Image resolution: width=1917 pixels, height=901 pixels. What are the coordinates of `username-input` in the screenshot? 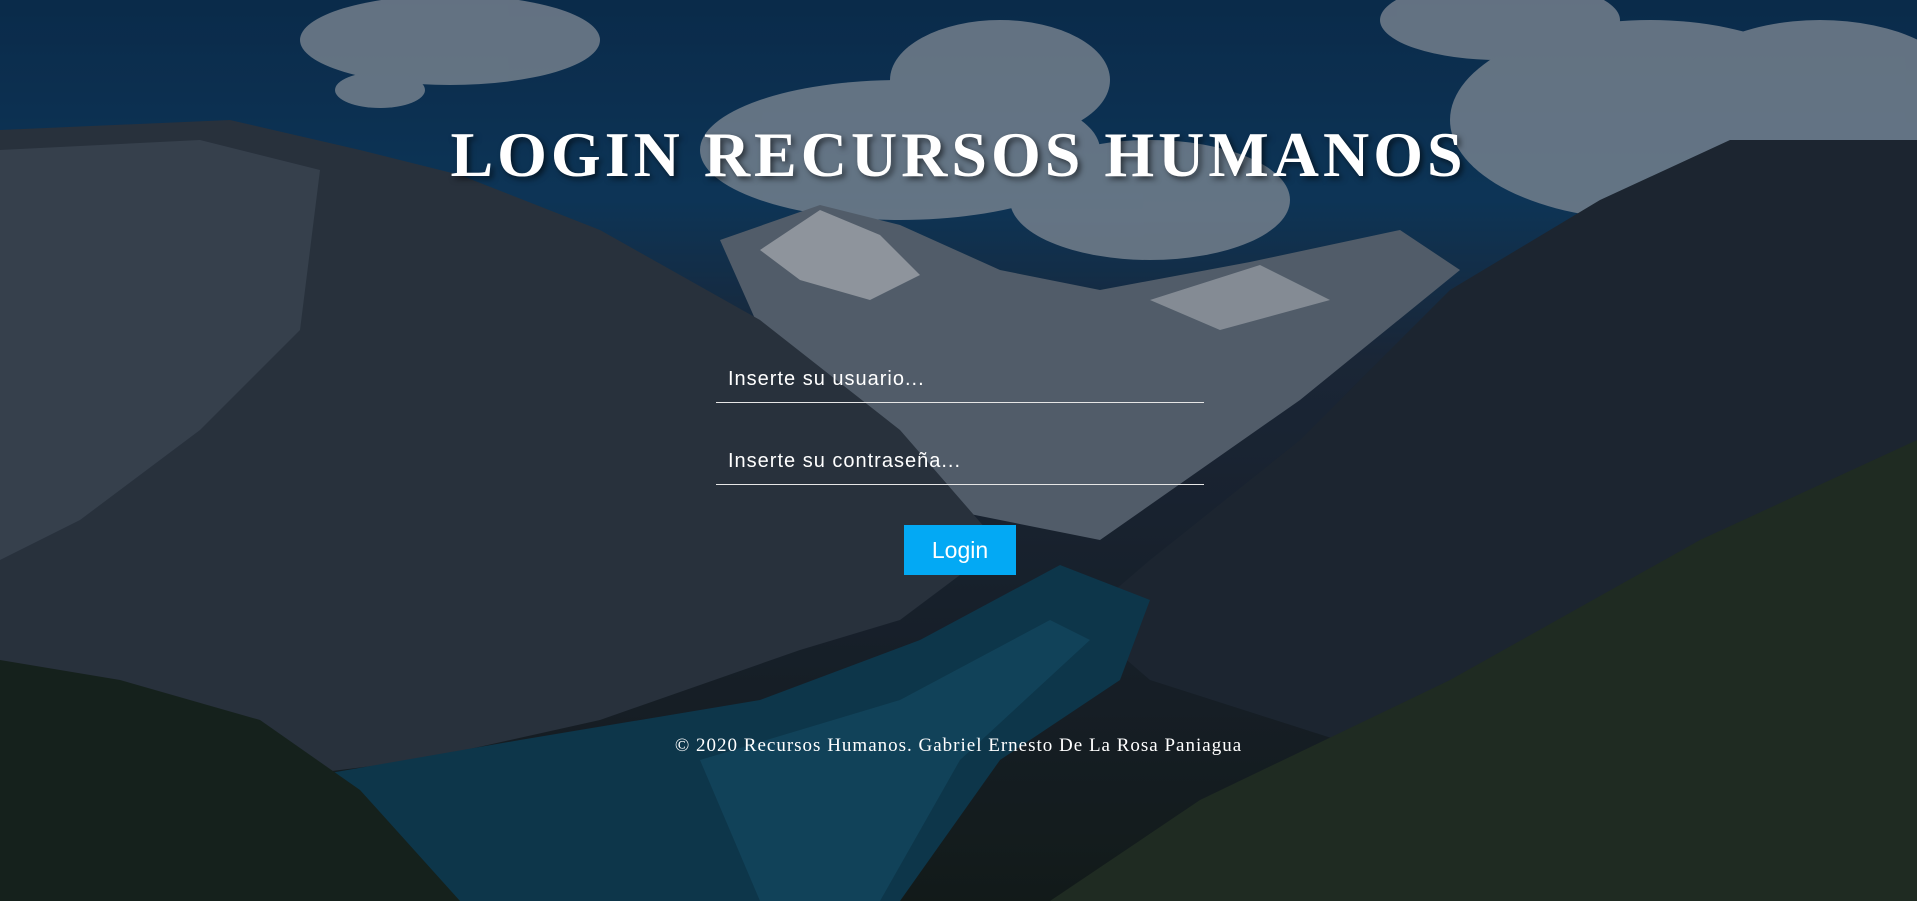 It's located at (960, 379).